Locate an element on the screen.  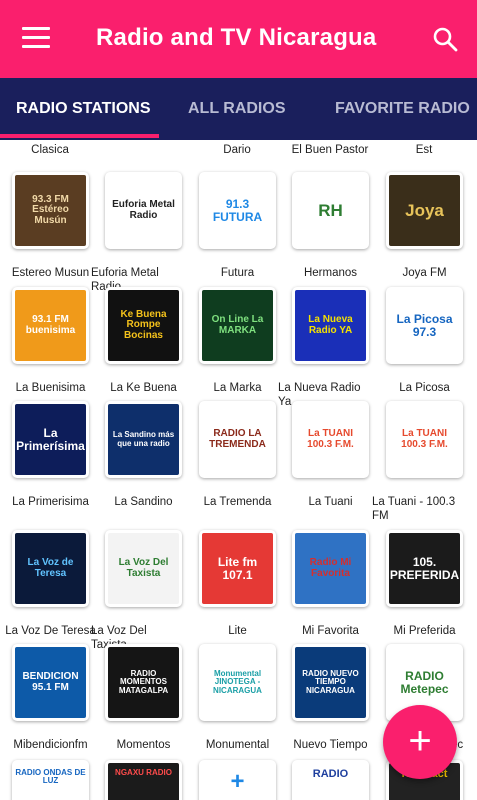
plus-icon: + is located at coordinates (420, 741).